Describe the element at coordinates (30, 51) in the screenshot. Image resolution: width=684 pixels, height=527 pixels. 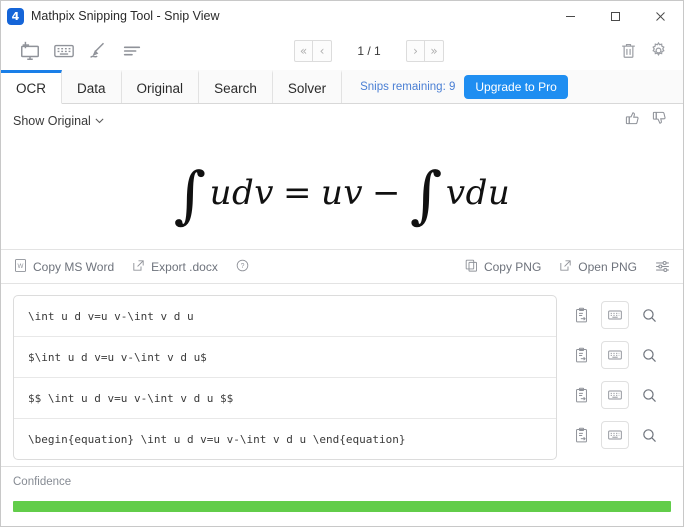
I see `snip-icon` at that location.